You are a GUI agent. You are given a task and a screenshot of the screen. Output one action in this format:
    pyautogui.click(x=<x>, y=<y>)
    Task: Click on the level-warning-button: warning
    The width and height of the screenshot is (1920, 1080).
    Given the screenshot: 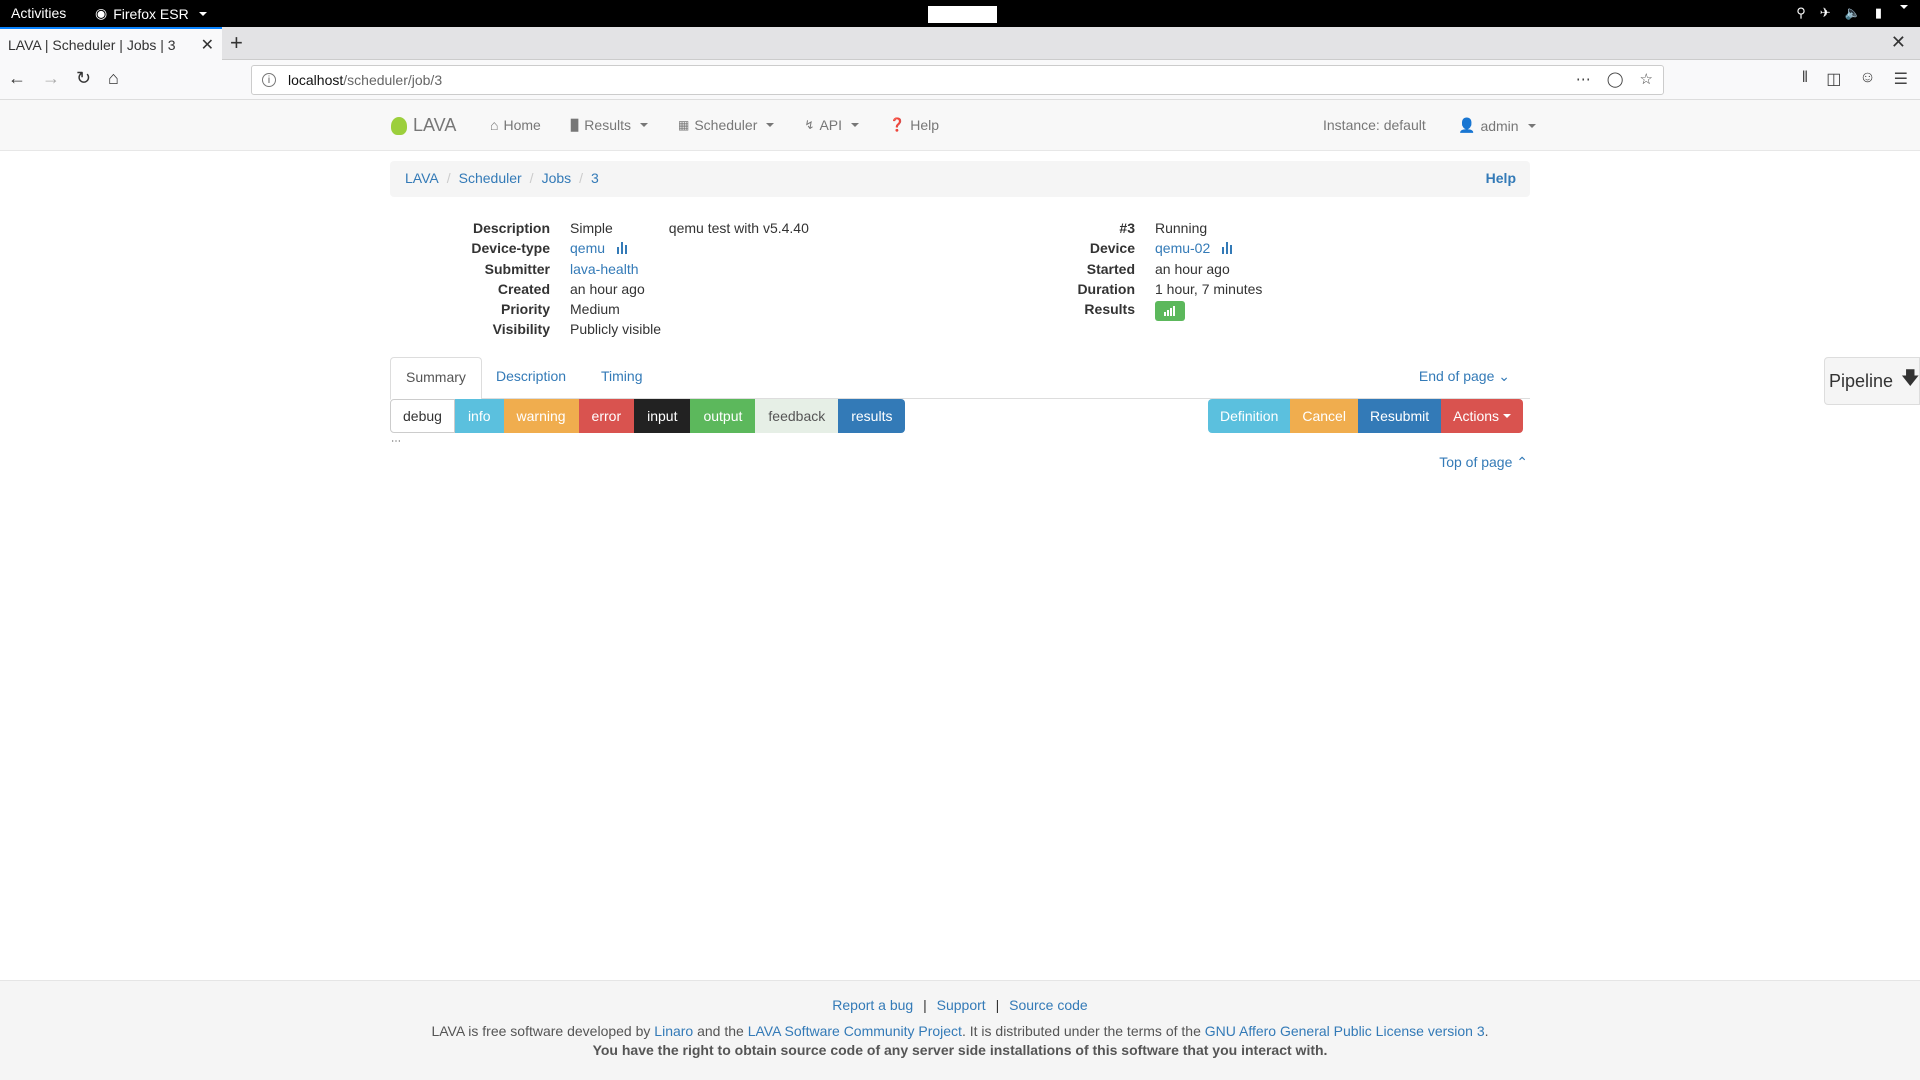 What is the action you would take?
    pyautogui.click(x=541, y=416)
    